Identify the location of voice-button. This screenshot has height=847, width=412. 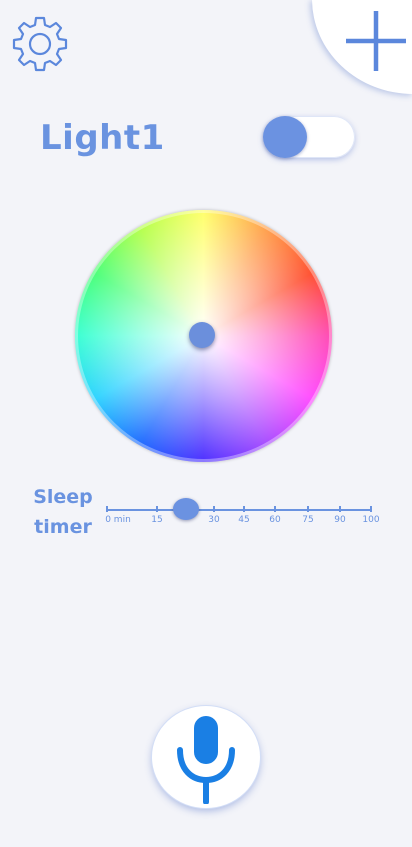
(206, 757).